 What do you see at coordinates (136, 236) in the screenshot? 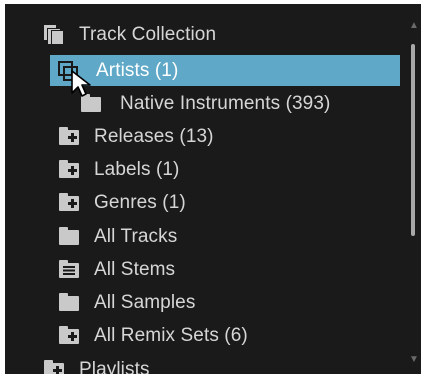
I see `tree-item-label: All Tracks` at bounding box center [136, 236].